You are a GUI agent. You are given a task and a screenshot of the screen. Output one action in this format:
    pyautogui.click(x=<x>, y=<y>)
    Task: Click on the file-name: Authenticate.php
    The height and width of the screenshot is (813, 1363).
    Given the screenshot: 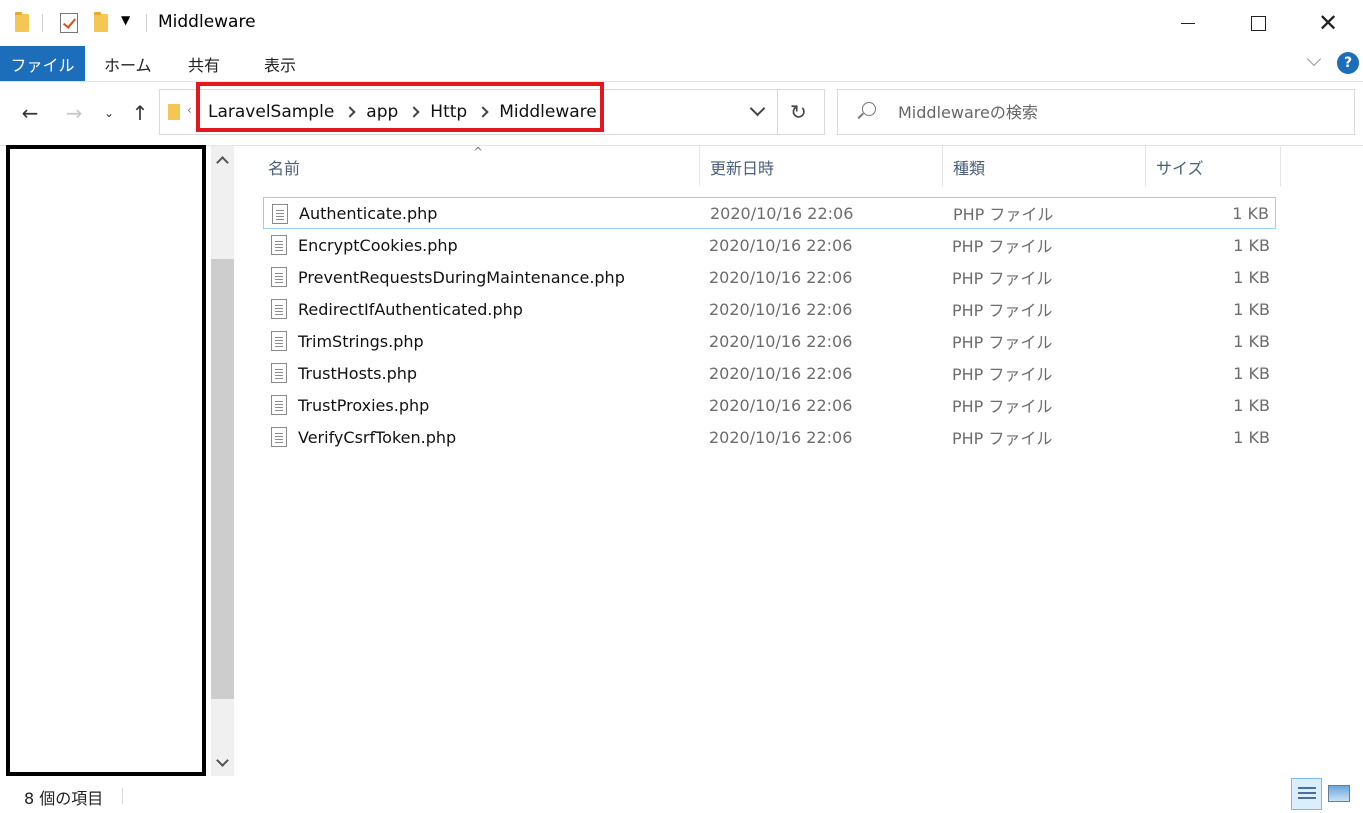 What is the action you would take?
    pyautogui.click(x=368, y=213)
    